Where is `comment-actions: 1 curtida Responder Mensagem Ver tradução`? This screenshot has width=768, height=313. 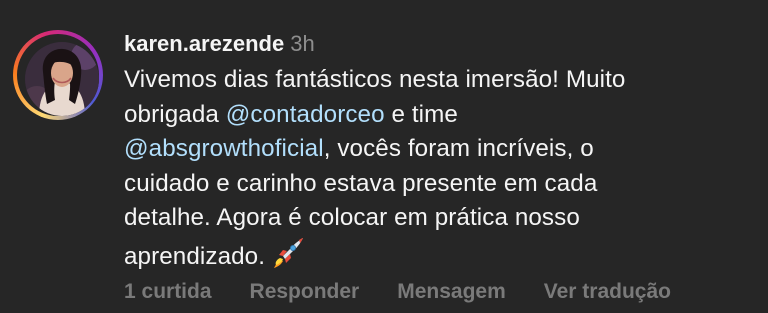
comment-actions: 1 curtida Responder Mensagem Ver tradução is located at coordinates (397, 292).